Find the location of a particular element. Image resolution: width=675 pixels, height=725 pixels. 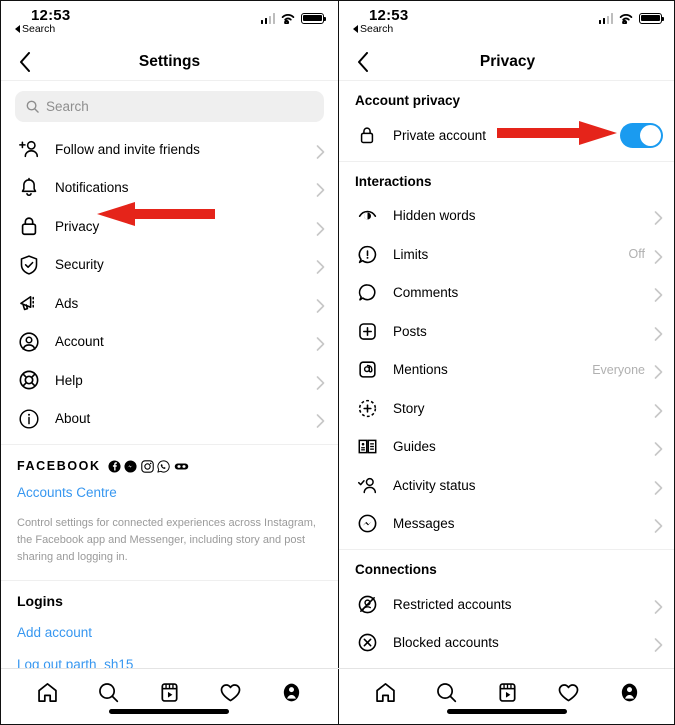

whatsapp-icon is located at coordinates (163, 466).